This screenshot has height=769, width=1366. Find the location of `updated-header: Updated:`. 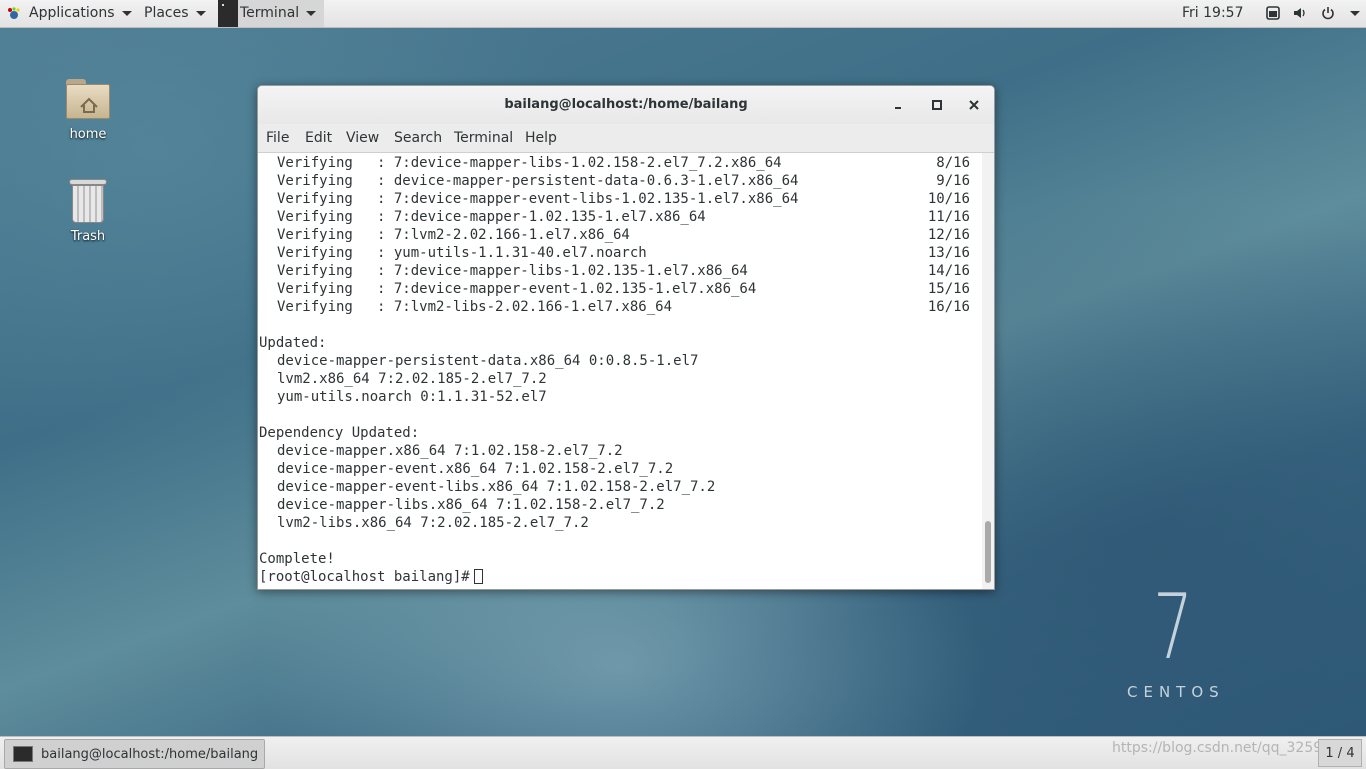

updated-header: Updated: is located at coordinates (293, 343).